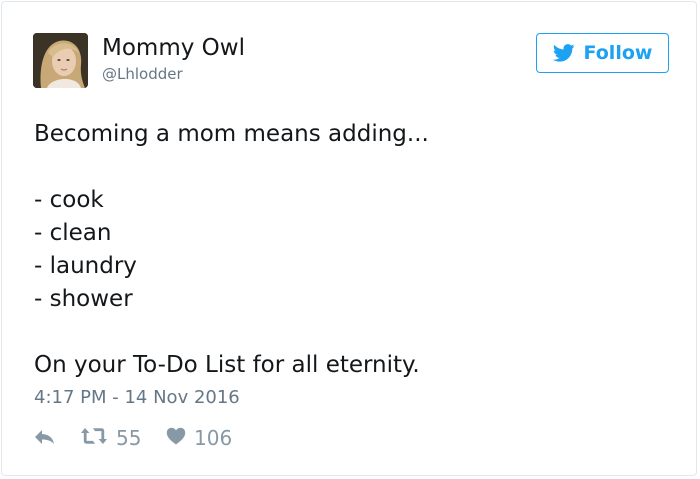 Image resolution: width=700 pixels, height=479 pixels. What do you see at coordinates (618, 53) in the screenshot?
I see `follow-button-label: Follow` at bounding box center [618, 53].